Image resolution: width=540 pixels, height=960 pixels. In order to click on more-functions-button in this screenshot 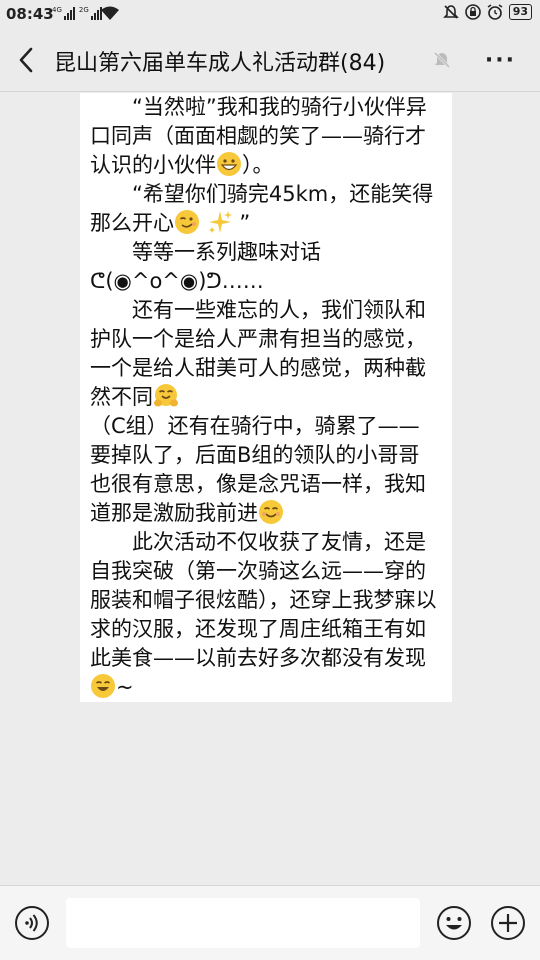, I will do `click(508, 923)`.